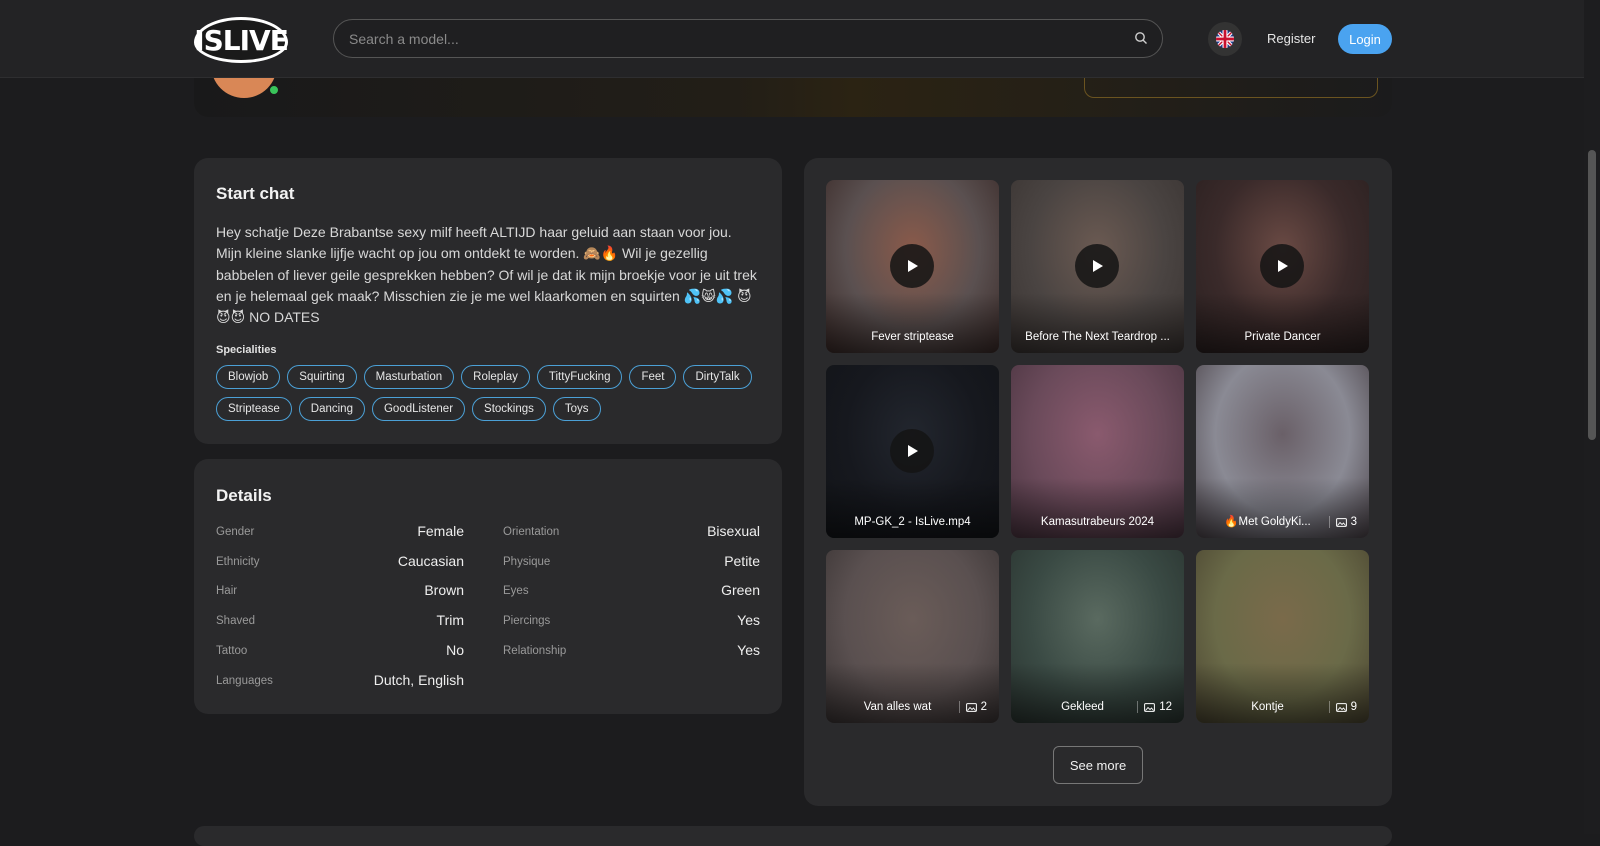 The image size is (1600, 846). What do you see at coordinates (1282, 337) in the screenshot?
I see `tile-title: Private Dancer` at bounding box center [1282, 337].